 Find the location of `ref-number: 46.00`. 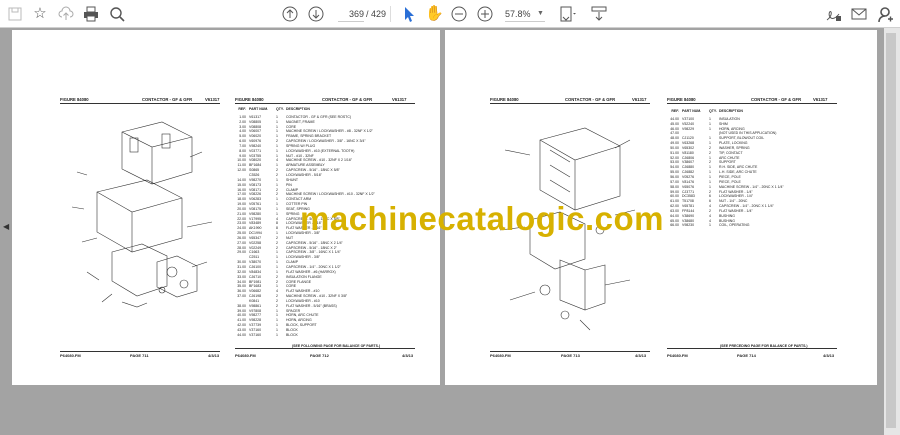

ref-number: 46.00 is located at coordinates (674, 128).